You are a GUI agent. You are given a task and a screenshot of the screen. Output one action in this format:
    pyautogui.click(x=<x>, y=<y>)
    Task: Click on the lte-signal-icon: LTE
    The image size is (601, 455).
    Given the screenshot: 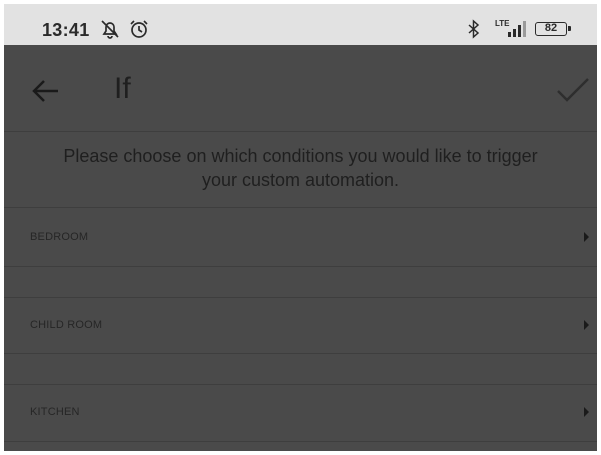 What is the action you would take?
    pyautogui.click(x=510, y=28)
    